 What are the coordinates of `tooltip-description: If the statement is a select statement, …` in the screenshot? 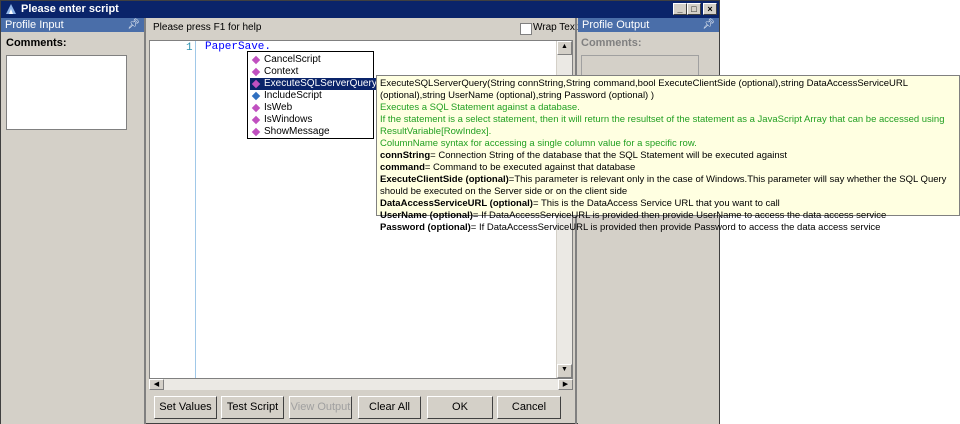 It's located at (662, 125).